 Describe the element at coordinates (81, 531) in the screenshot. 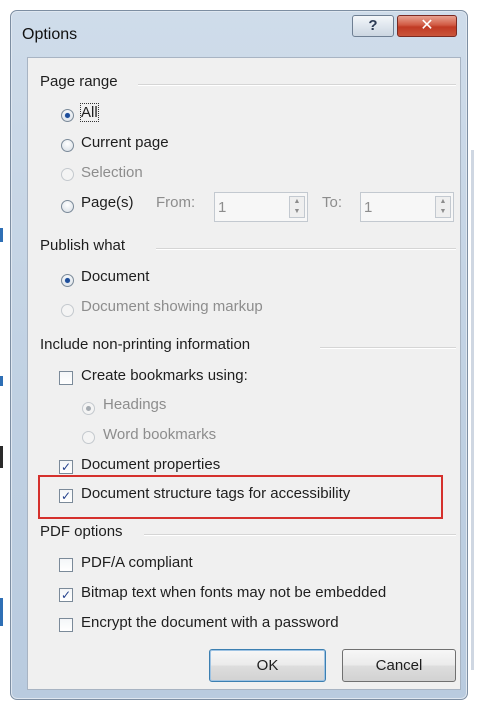

I see `pdf-options-header: PDF options` at that location.